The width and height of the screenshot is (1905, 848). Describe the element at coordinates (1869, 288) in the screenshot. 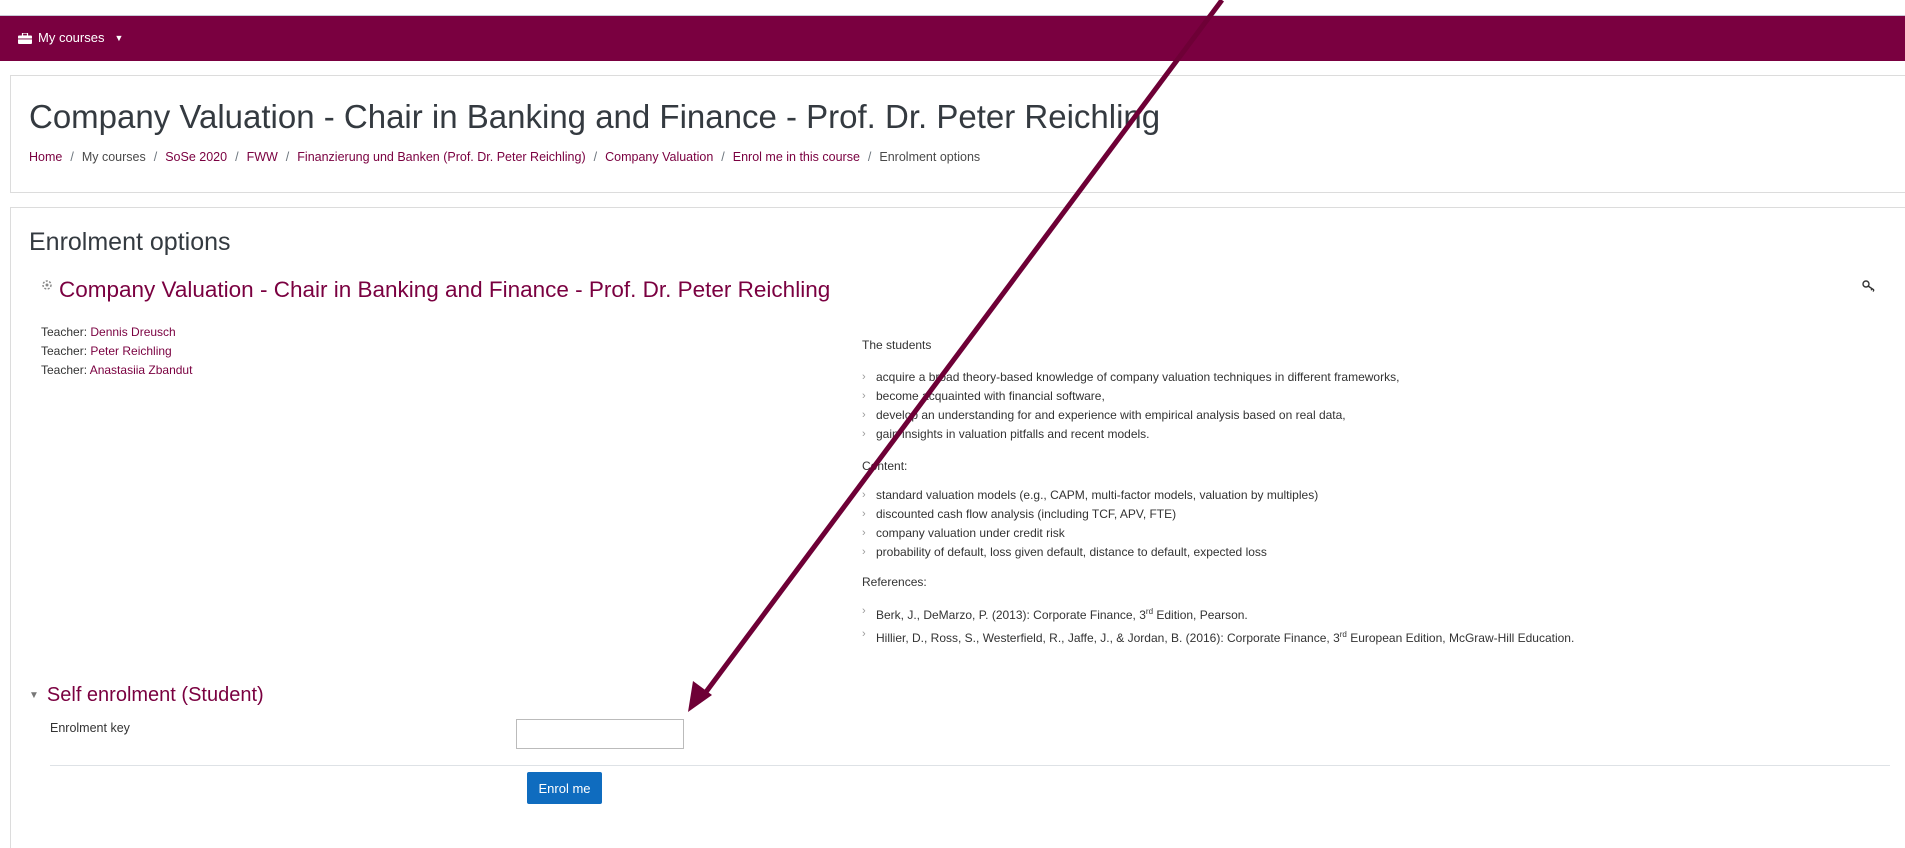

I see `key-icon` at that location.